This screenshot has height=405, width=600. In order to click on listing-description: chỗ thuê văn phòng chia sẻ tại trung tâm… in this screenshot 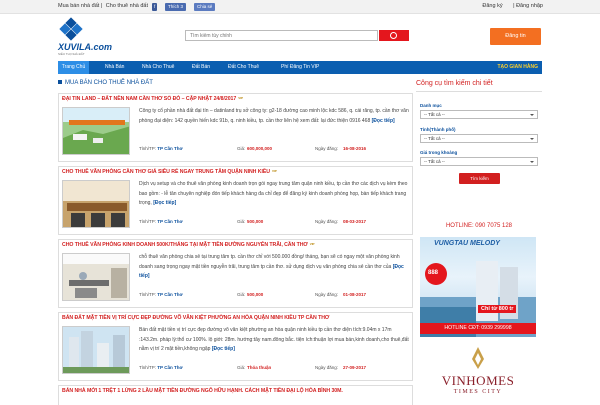, I will do `click(271, 266)`.